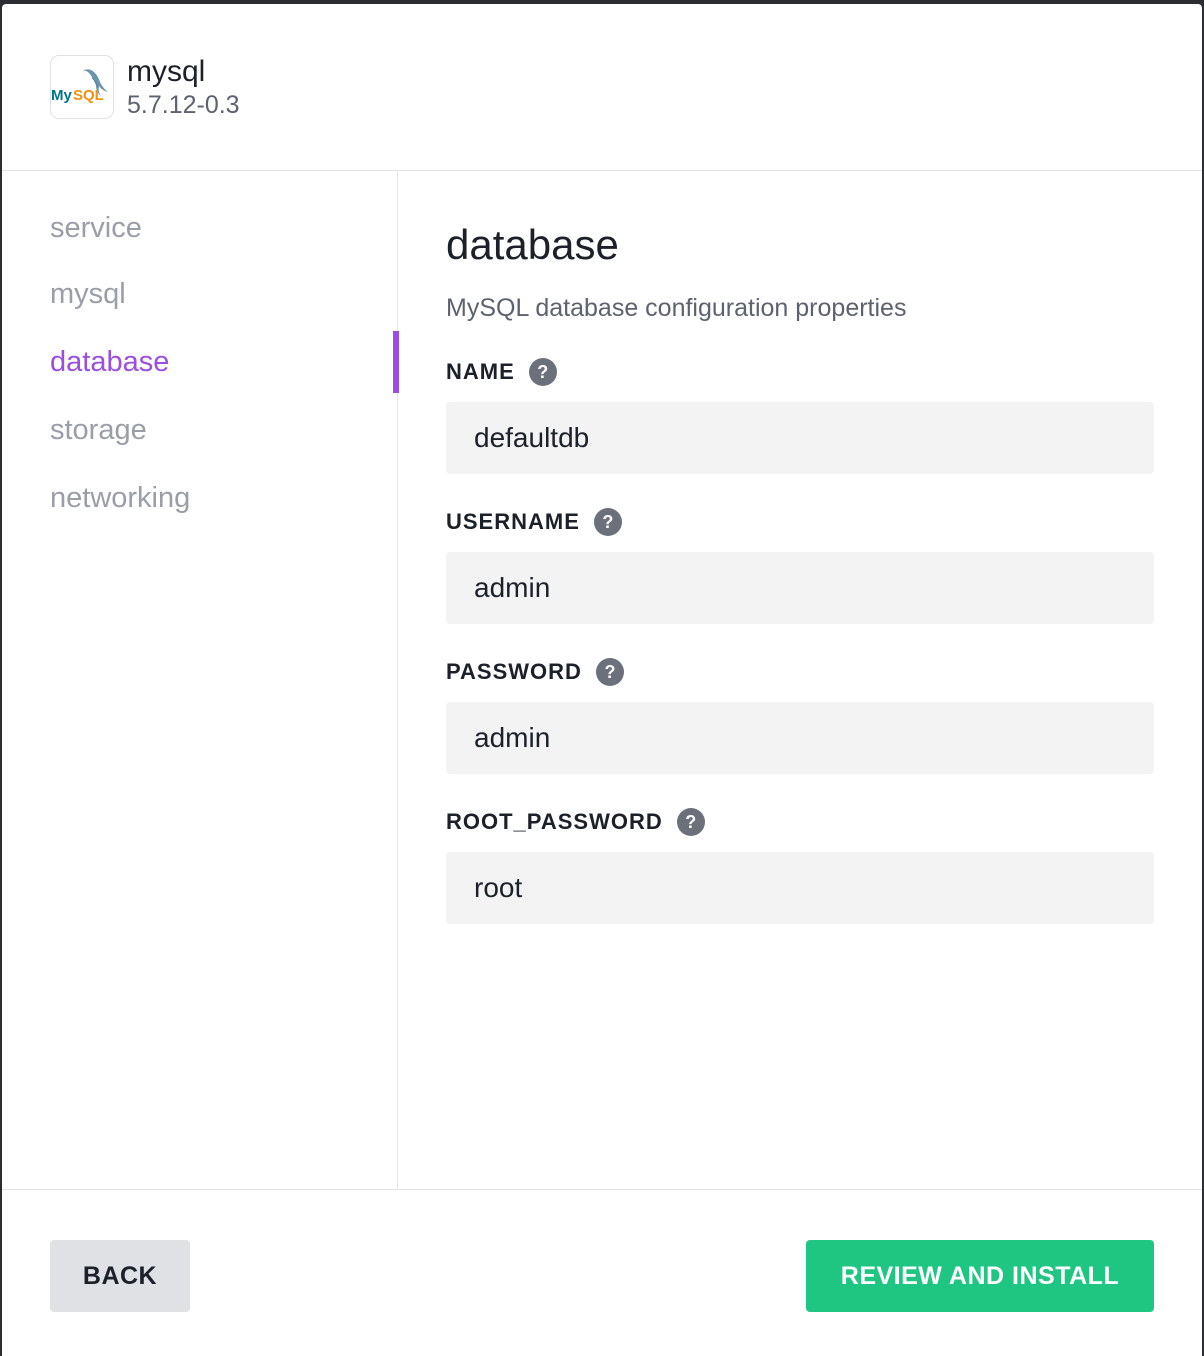 This screenshot has height=1356, width=1204. Describe the element at coordinates (223, 294) in the screenshot. I see `sidebar-item-mysql: mysql` at that location.